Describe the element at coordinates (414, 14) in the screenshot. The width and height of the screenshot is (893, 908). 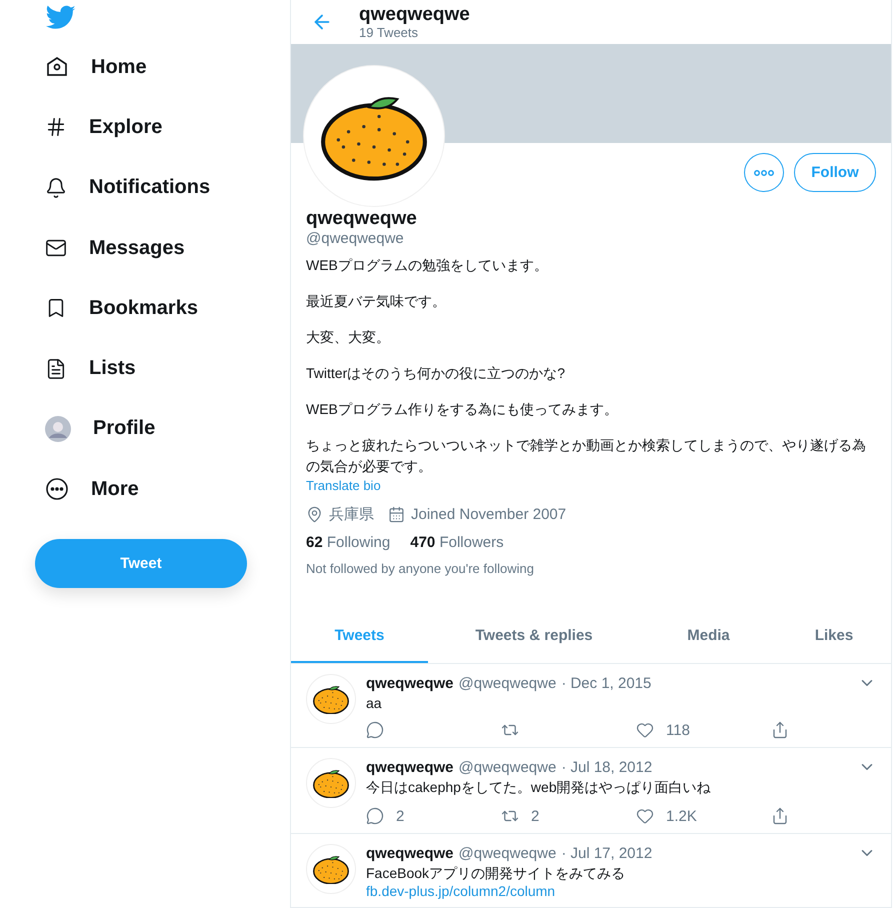
I see `profile-title: qweqweqwe` at that location.